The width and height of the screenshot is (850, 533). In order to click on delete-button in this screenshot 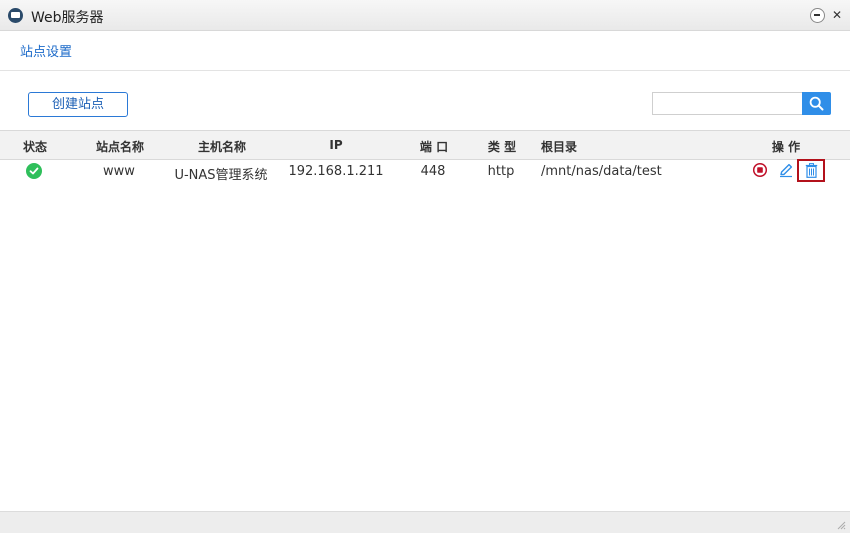, I will do `click(811, 170)`.